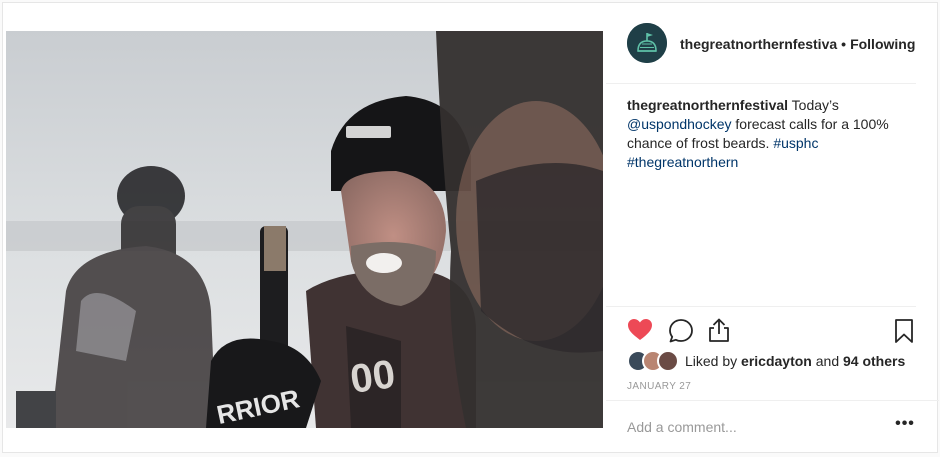  Describe the element at coordinates (904, 333) in the screenshot. I see `bookmark-icon` at that location.